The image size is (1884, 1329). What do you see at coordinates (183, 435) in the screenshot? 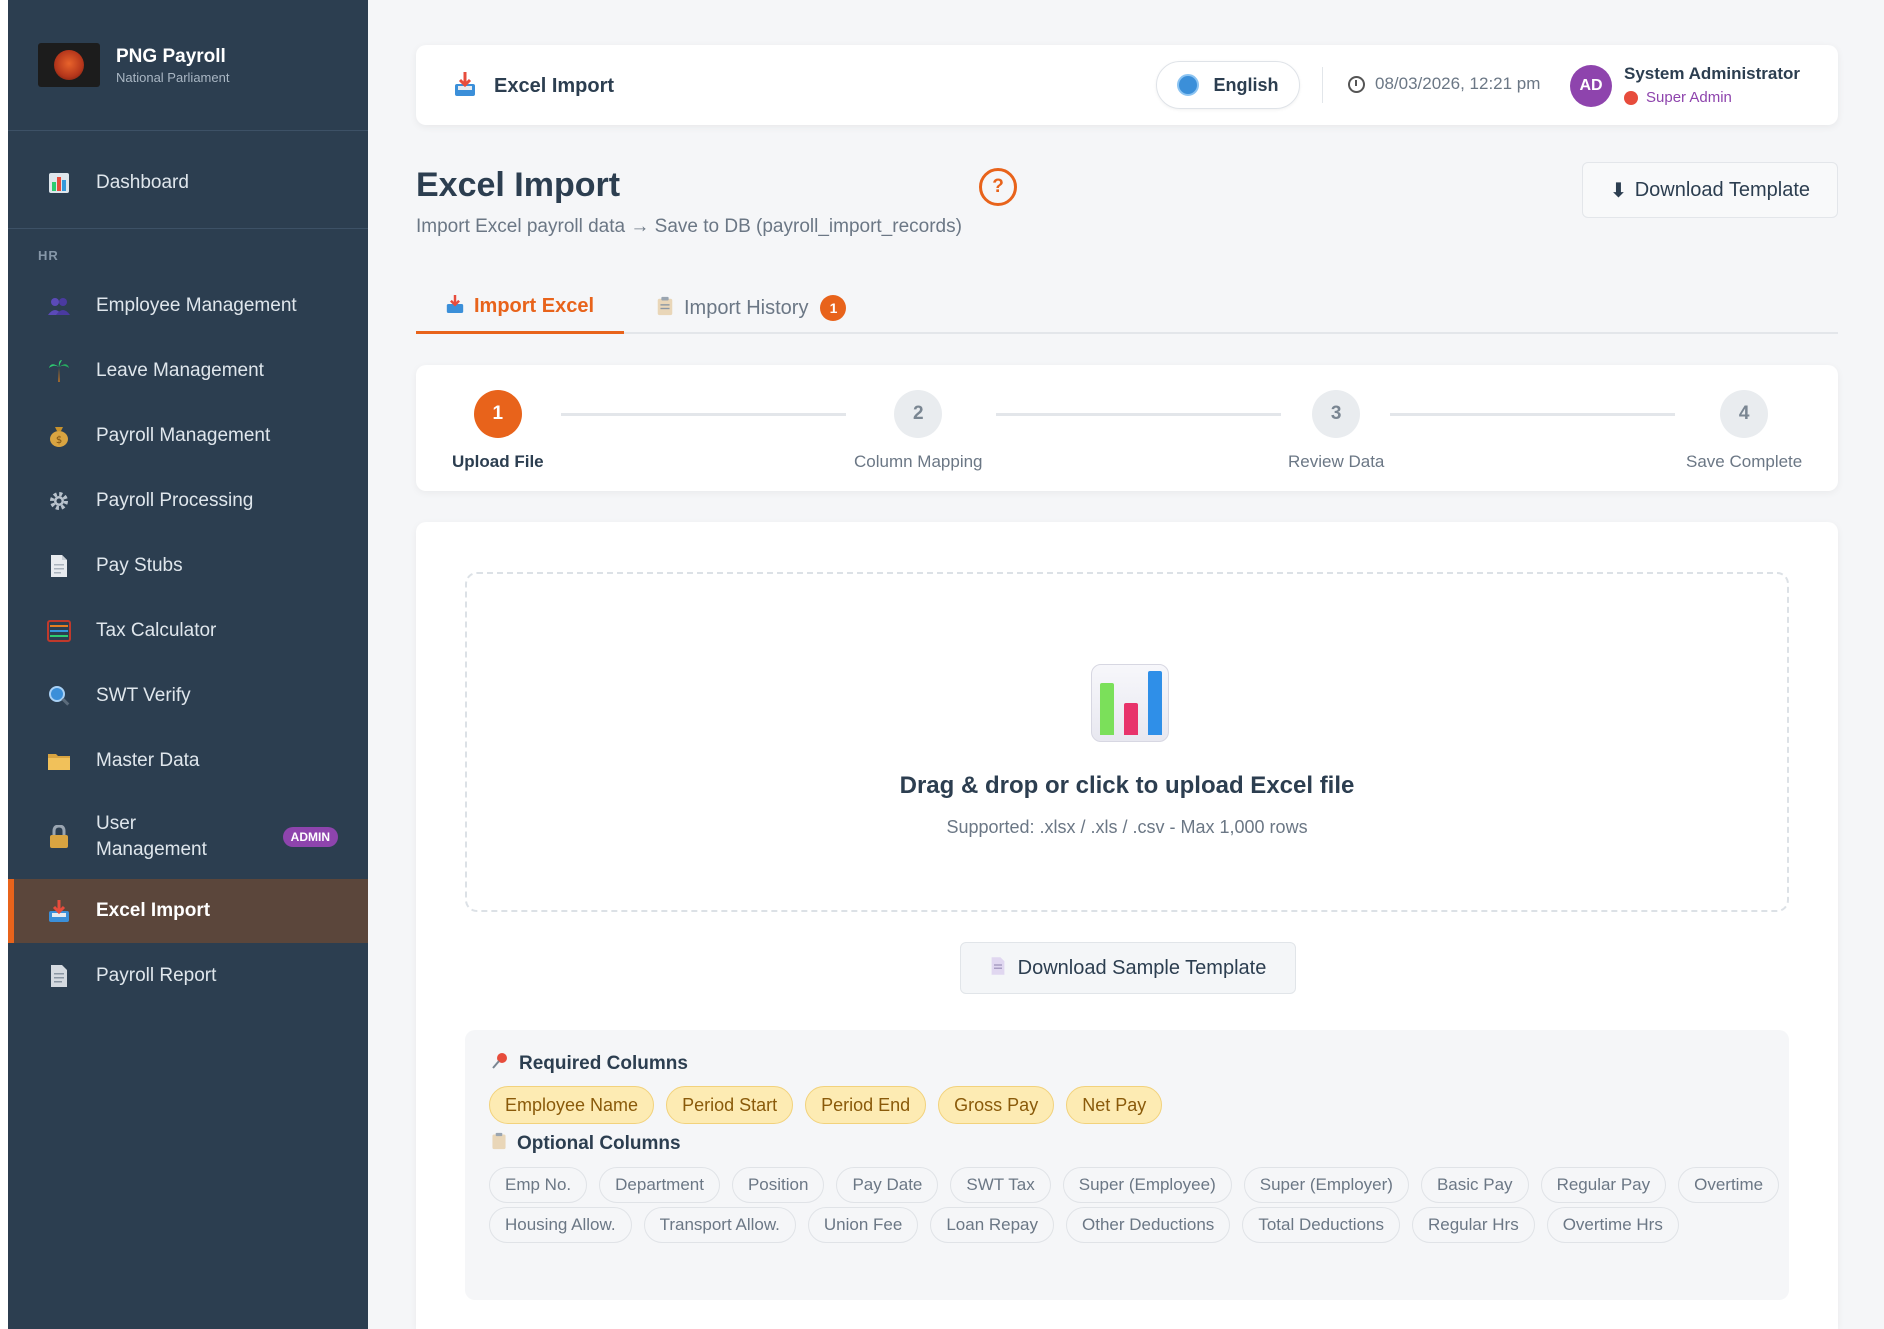
I see `sidebar-item-label: Payroll Management` at bounding box center [183, 435].